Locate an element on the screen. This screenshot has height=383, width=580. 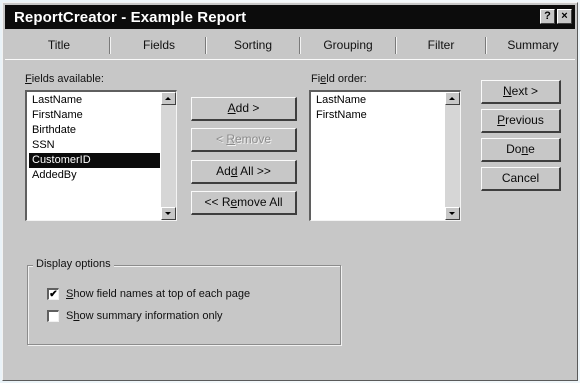
close-button: × is located at coordinates (564, 16).